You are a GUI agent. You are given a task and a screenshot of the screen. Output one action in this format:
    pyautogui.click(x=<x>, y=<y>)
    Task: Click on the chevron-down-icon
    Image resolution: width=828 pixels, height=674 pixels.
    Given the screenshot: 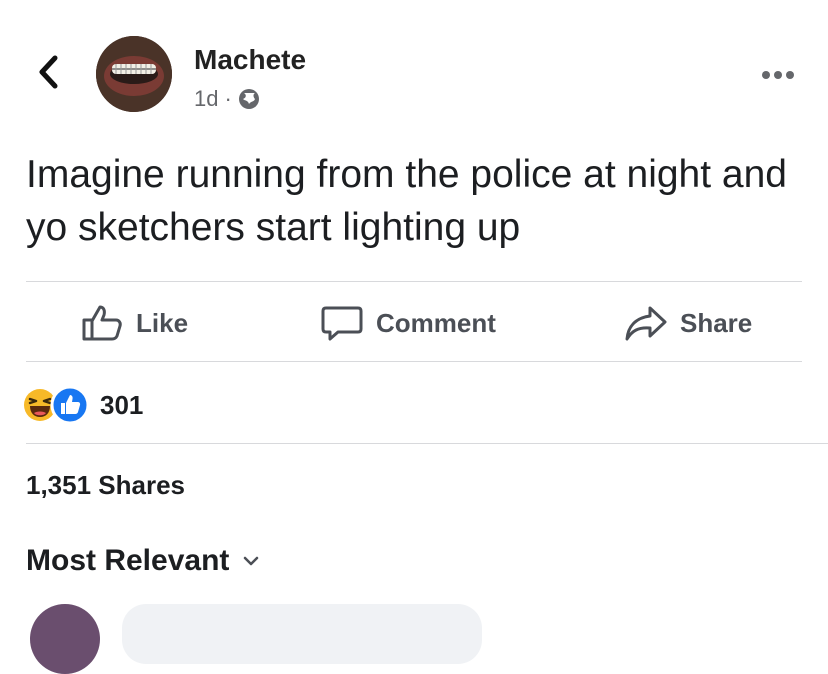 What is the action you would take?
    pyautogui.click(x=251, y=561)
    